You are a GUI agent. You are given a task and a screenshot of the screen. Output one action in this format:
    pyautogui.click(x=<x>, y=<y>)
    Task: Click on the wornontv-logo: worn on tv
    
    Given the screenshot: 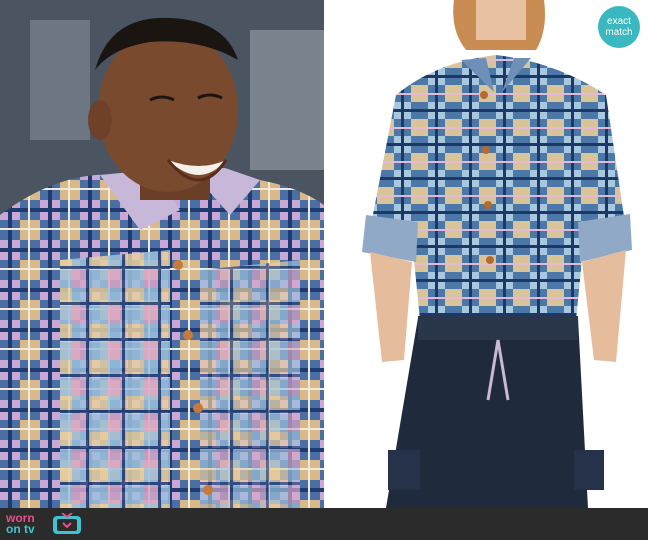 What is the action you would take?
    pyautogui.click(x=44, y=524)
    